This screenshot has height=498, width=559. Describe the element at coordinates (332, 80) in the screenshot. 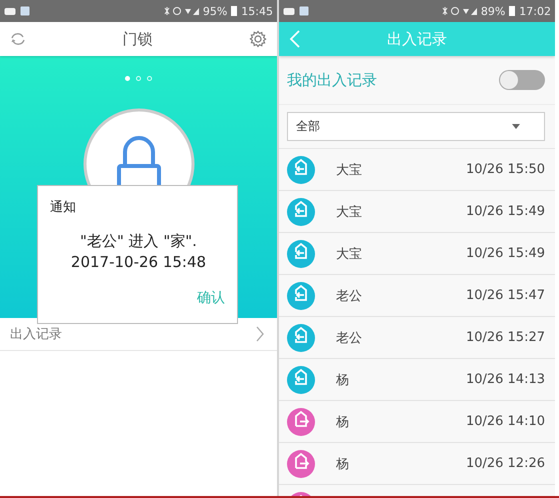

I see `toggle-label: 我的出入记录` at that location.